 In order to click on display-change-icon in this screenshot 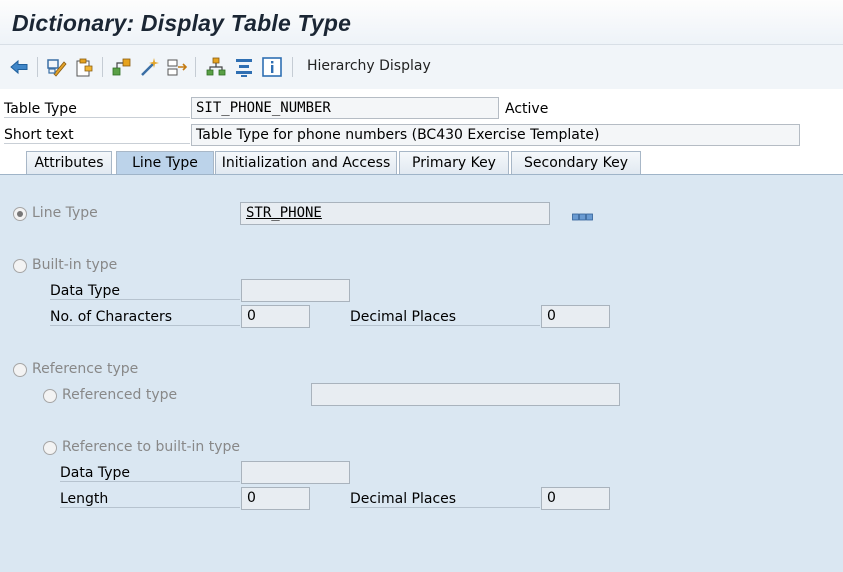, I will do `click(57, 67)`.